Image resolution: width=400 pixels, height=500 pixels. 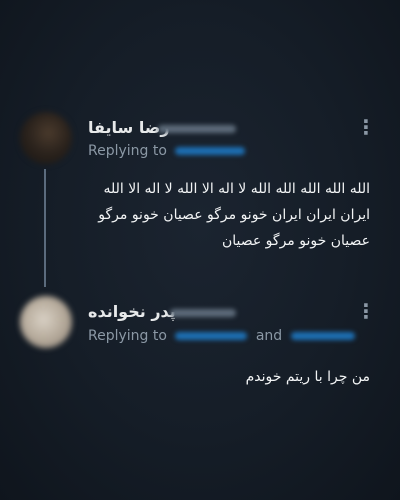 What do you see at coordinates (45, 228) in the screenshot?
I see `thread-connector-line` at bounding box center [45, 228].